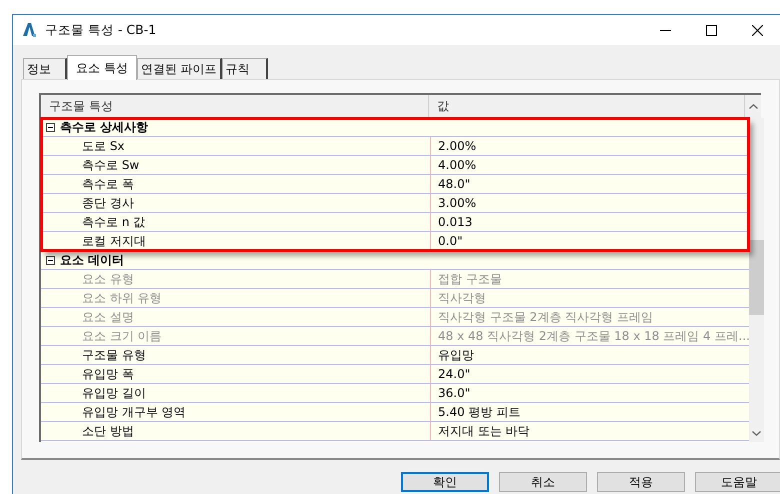  I want to click on dialog-button: 확인, so click(445, 482).